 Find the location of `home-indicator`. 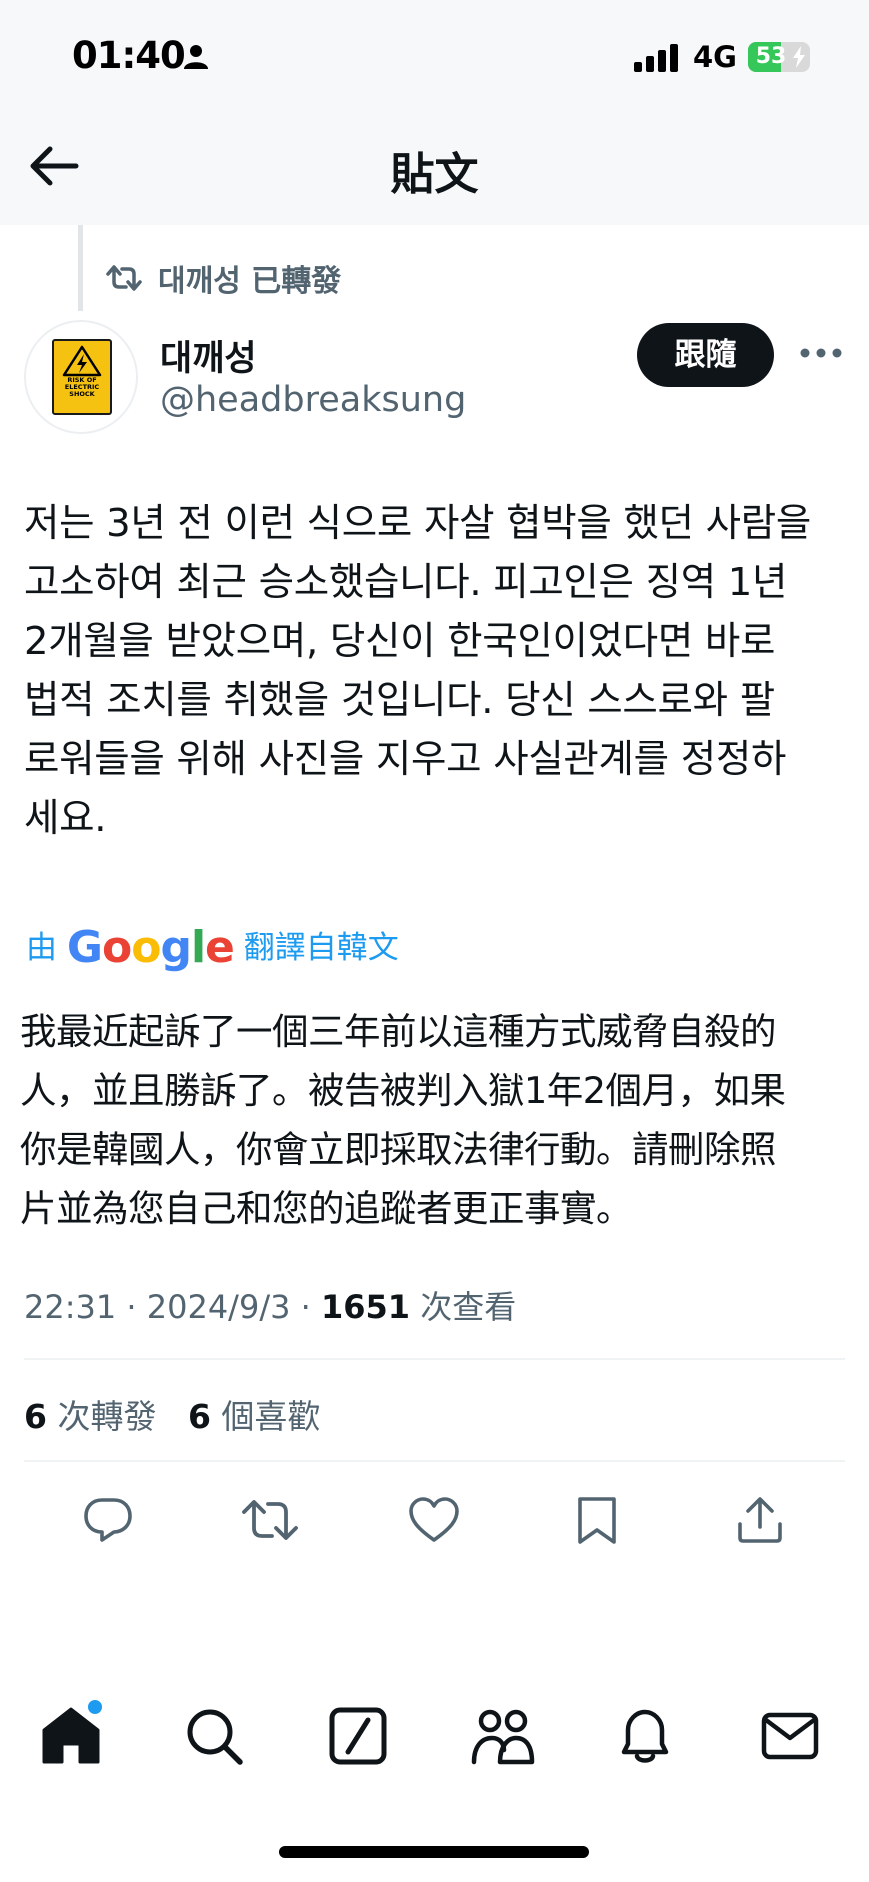

home-indicator is located at coordinates (434, 1852).